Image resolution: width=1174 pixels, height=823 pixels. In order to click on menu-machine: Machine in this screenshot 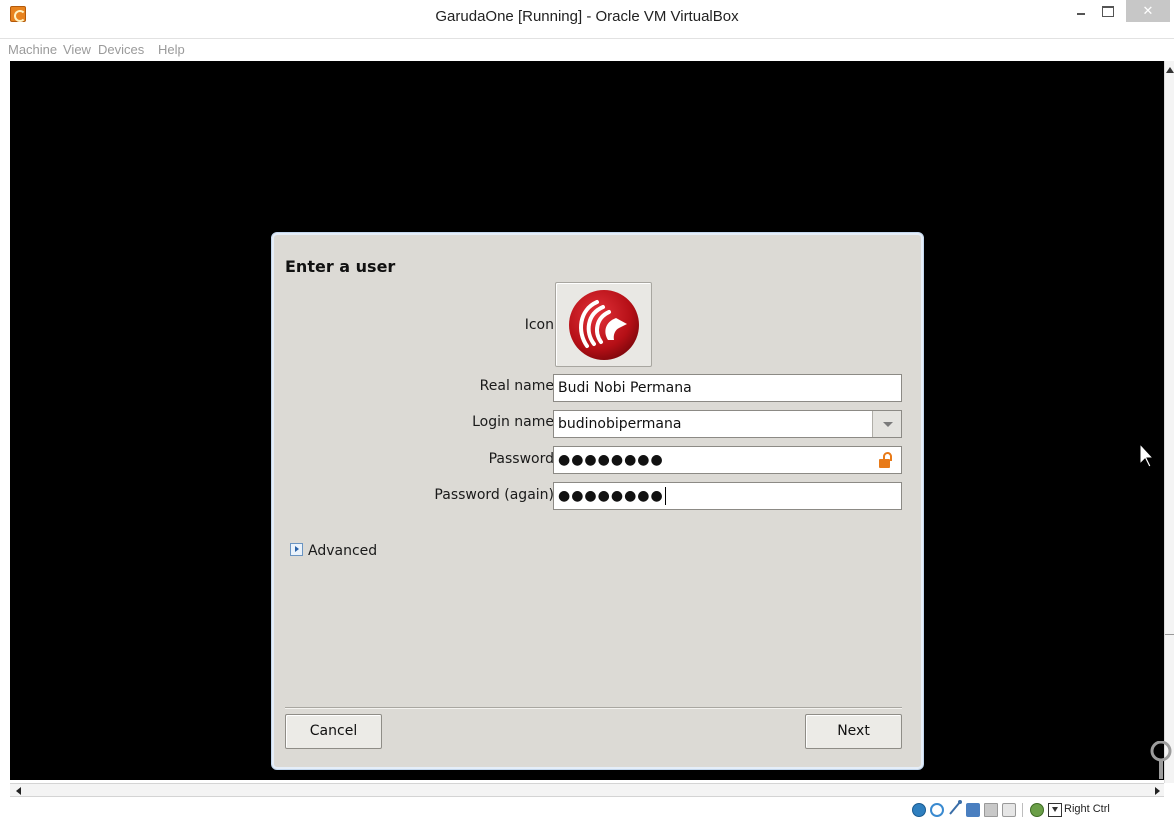, I will do `click(32, 49)`.